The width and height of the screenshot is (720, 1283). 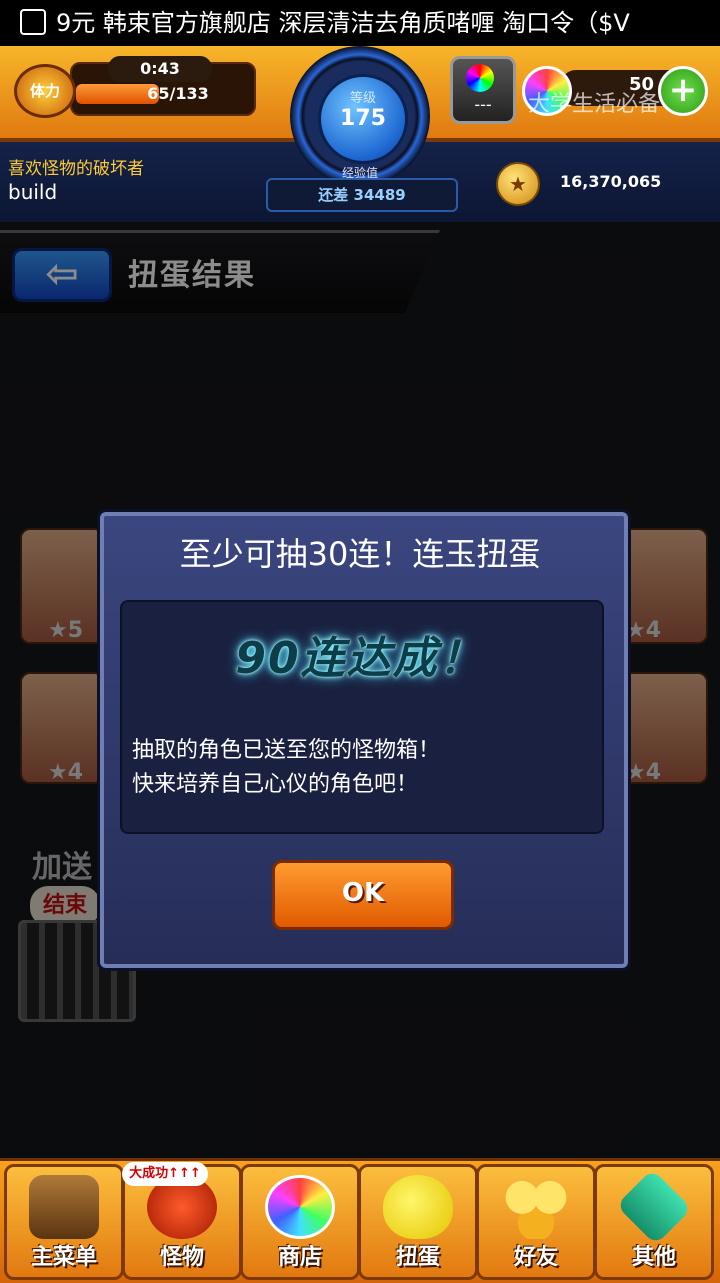 What do you see at coordinates (299, 1257) in the screenshot?
I see `nav-label: 商店` at bounding box center [299, 1257].